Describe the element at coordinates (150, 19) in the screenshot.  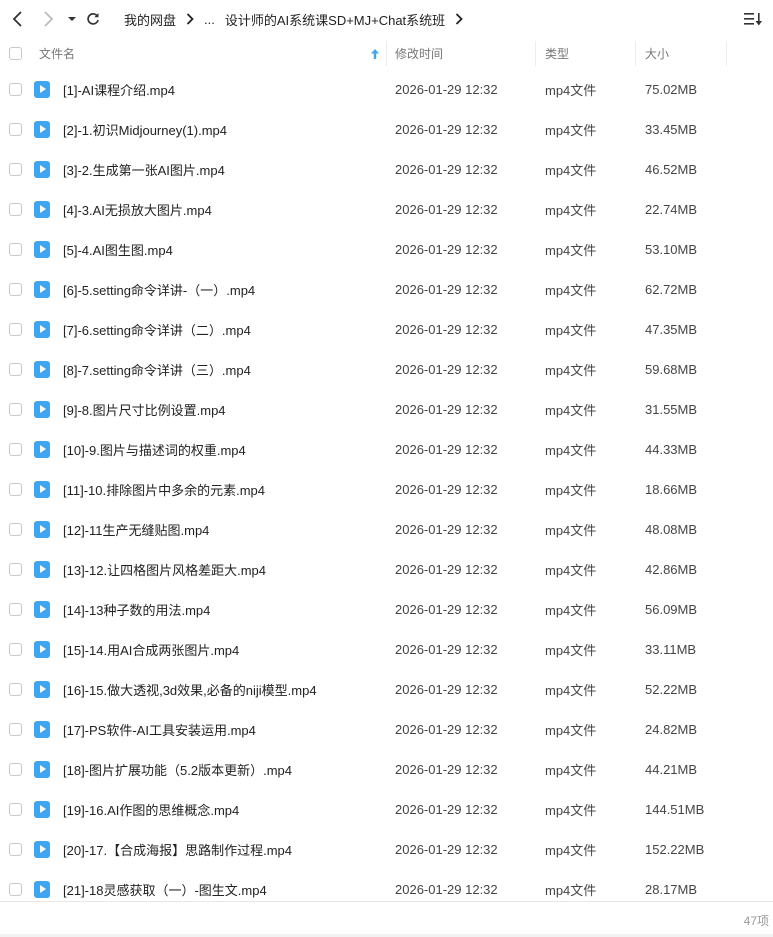
I see `breadcrumb-root: 我的网盘` at that location.